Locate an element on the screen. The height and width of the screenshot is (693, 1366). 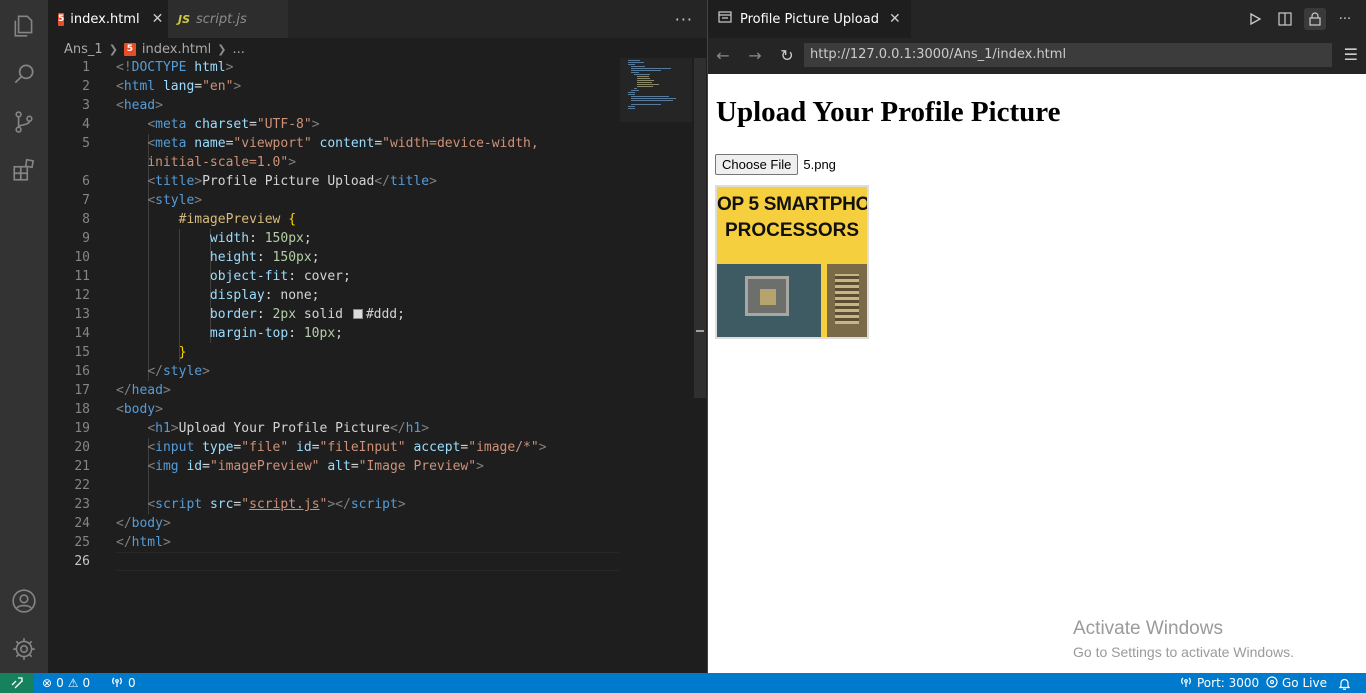
code-line: 8 #imagePreview { is located at coordinates (189, 219).